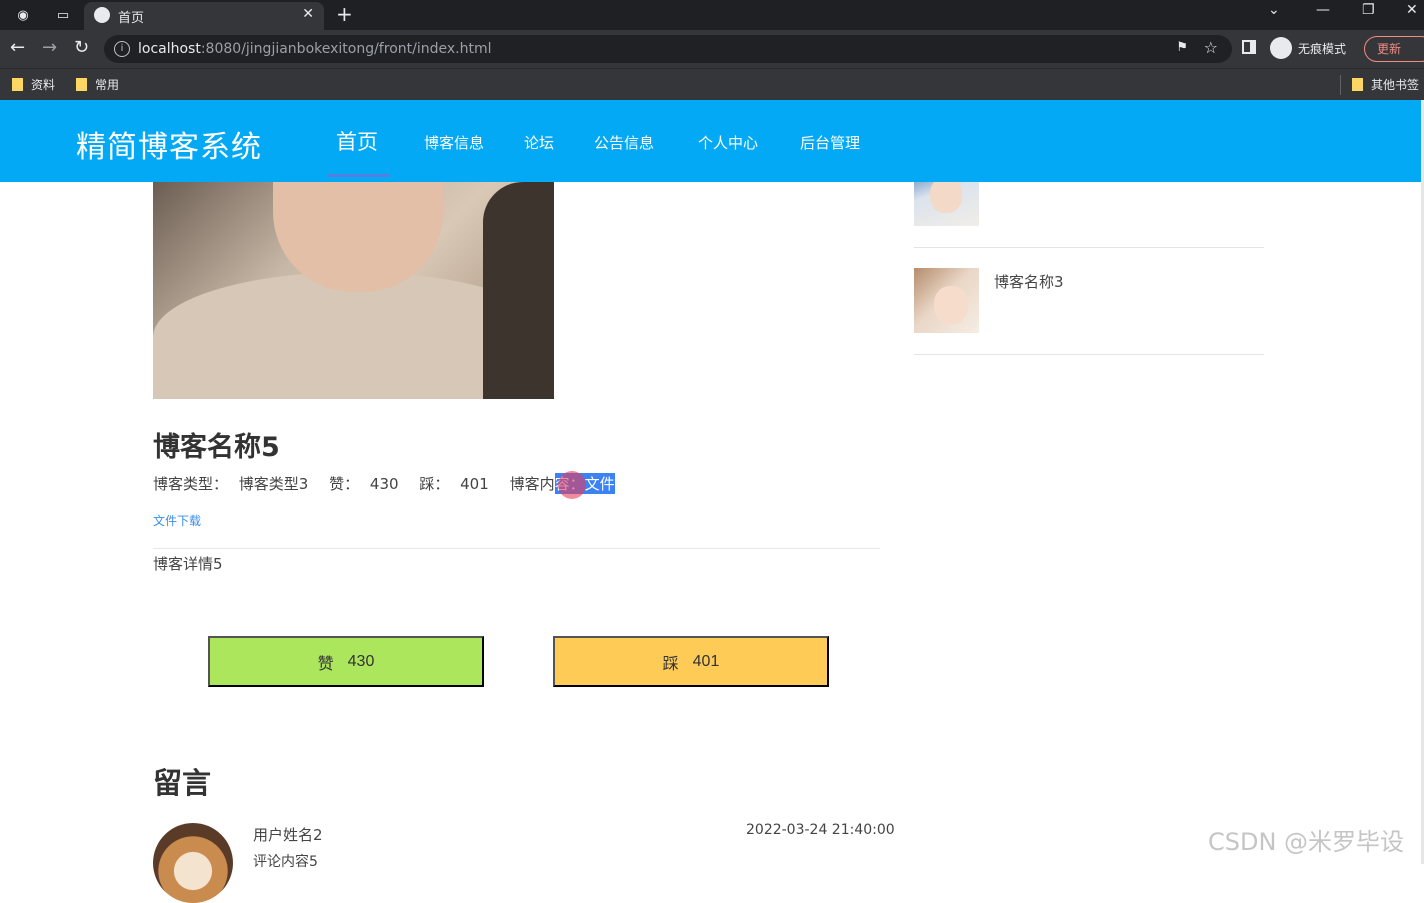  What do you see at coordinates (706, 661) in the screenshot?
I see `dislike-button-count: 401` at bounding box center [706, 661].